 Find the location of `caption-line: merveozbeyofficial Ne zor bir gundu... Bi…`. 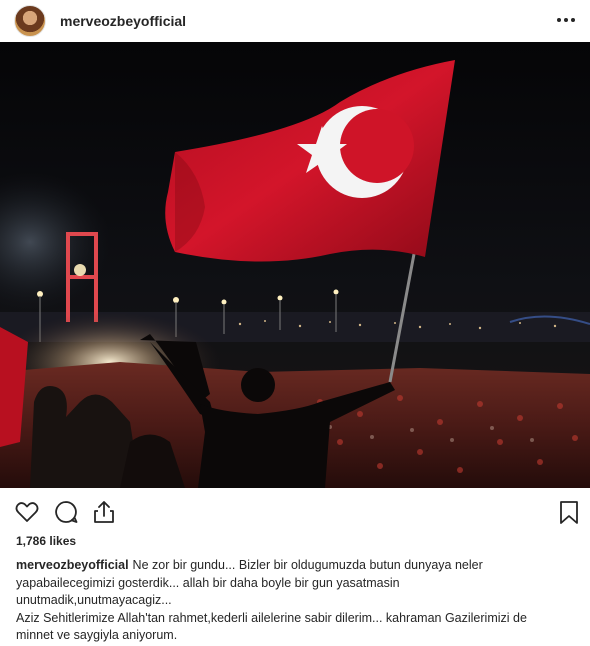

caption-line: merveozbeyofficial Ne zor bir gundu... Bi… is located at coordinates (296, 566).